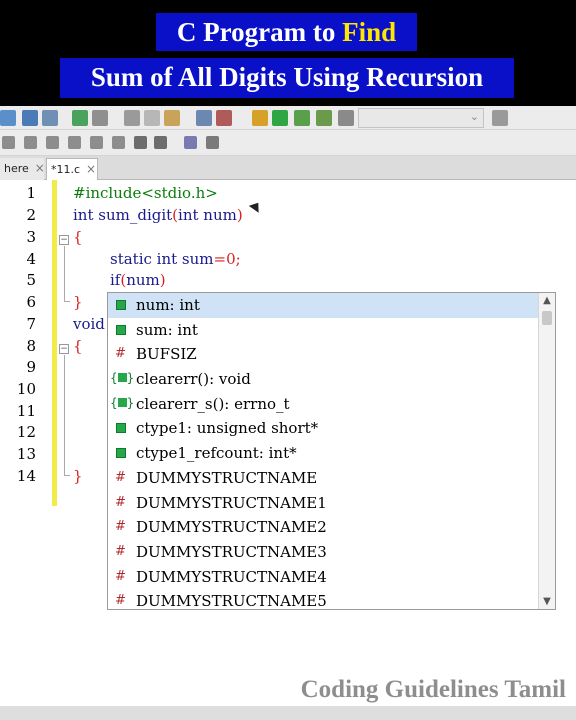 This screenshot has width=576, height=720. What do you see at coordinates (190, 142) in the screenshot?
I see `jump-icon` at bounding box center [190, 142].